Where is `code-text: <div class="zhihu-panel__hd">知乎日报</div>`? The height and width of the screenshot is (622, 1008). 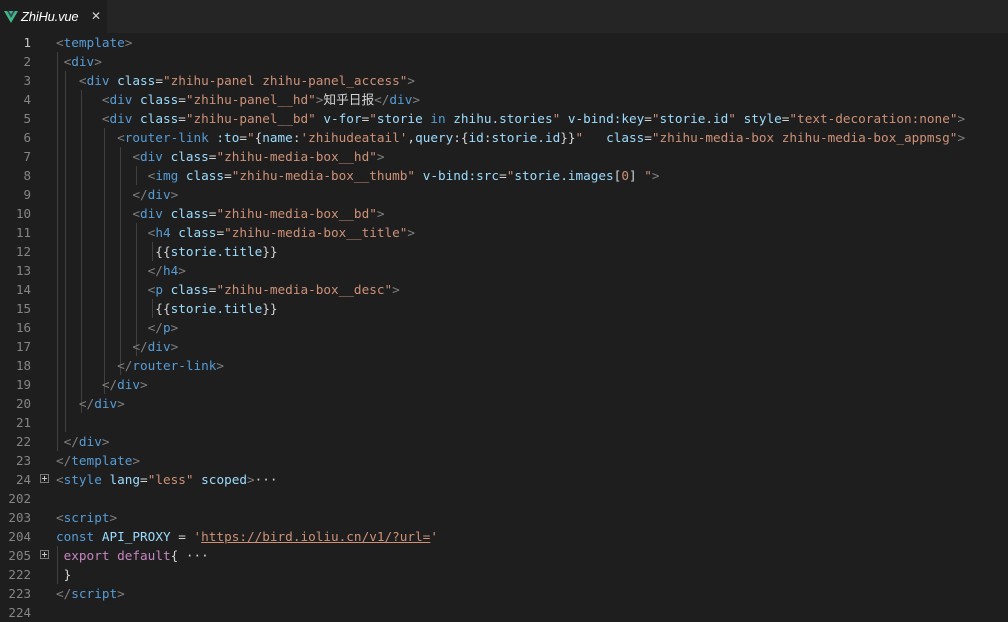 code-text: <div class="zhihu-panel__hd">知乎日报</div> is located at coordinates (238, 99).